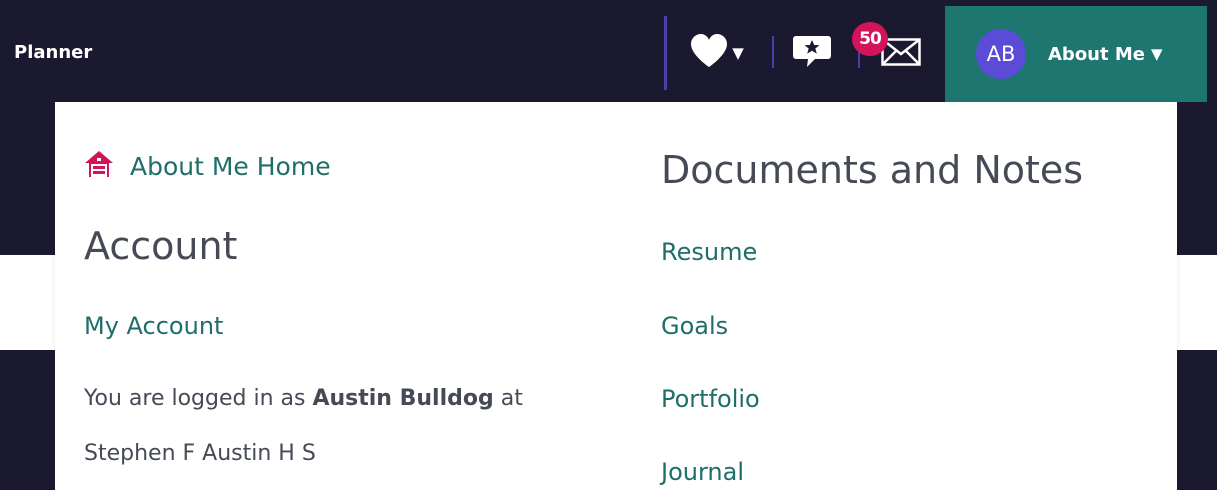 The image size is (1217, 490). Describe the element at coordinates (198, 398) in the screenshot. I see `login-prefix: You are logged in as` at that location.